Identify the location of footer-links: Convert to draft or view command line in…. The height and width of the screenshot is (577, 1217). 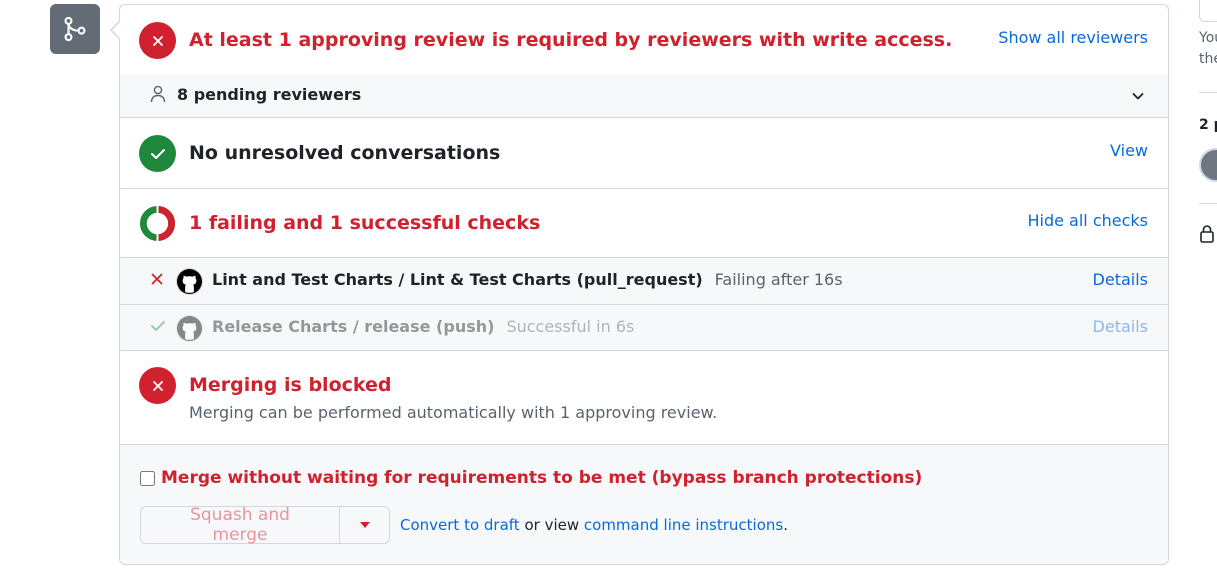
(594, 525).